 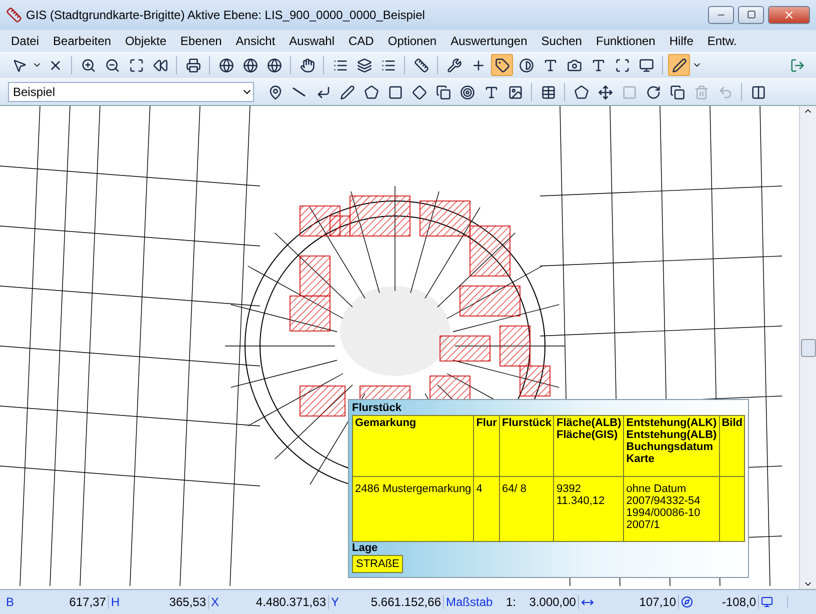 I want to click on column-header: Flur, so click(x=487, y=446).